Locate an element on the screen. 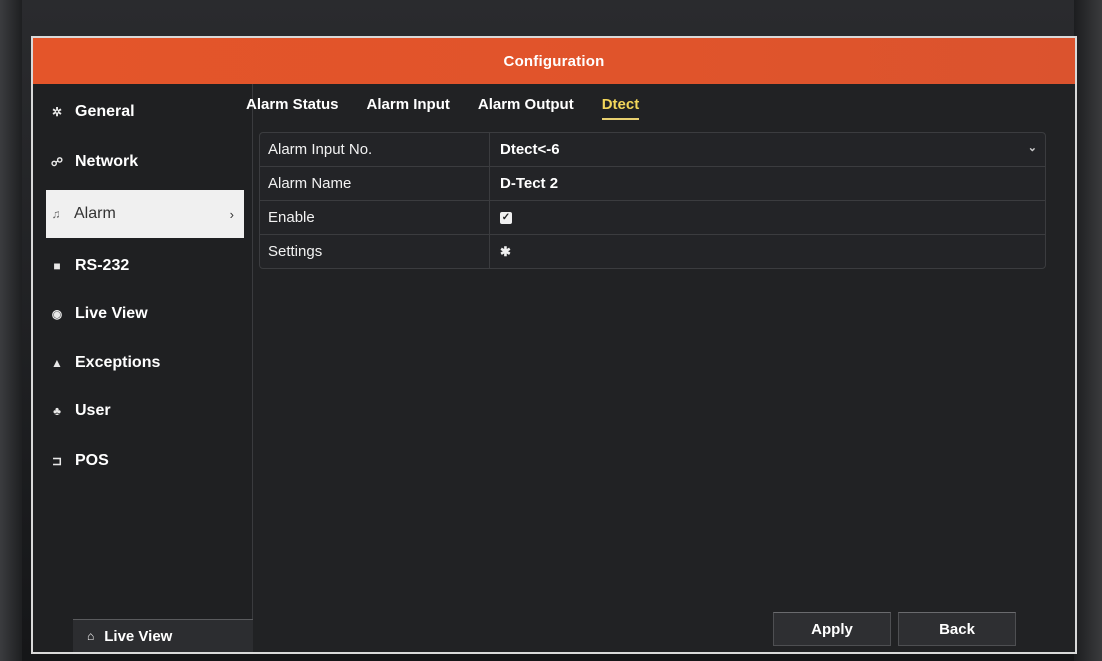  alarm-name-field: D-Tect 2 is located at coordinates (767, 183).